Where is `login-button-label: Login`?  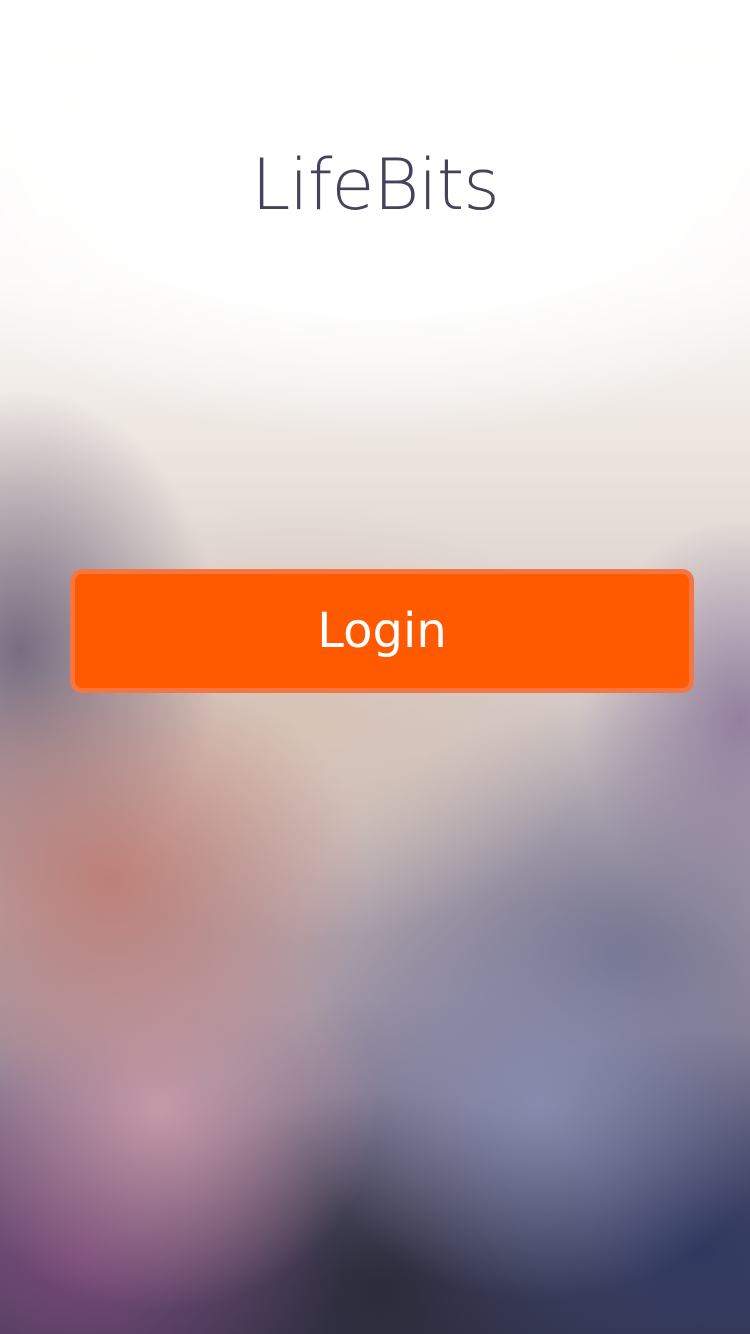
login-button-label: Login is located at coordinates (382, 631).